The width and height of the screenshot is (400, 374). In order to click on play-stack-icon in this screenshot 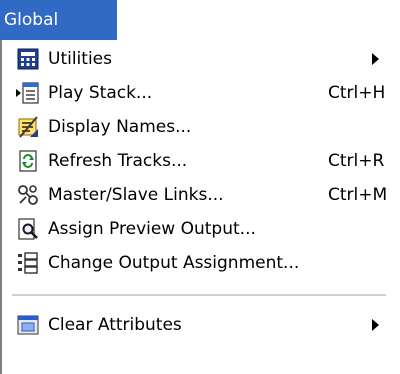, I will do `click(28, 93)`.